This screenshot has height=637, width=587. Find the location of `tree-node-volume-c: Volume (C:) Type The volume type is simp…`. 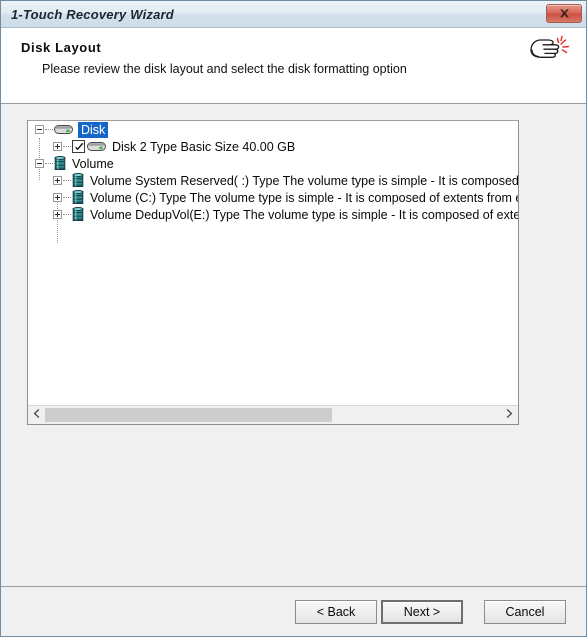

tree-node-volume-c: Volume (C:) Type The volume type is simp… is located at coordinates (273, 197).